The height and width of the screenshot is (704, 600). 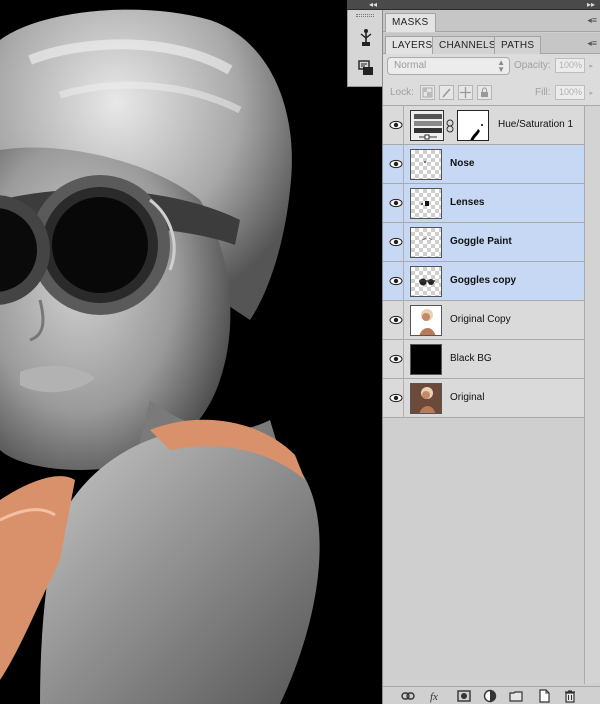 I want to click on layers-tab-bar: LAYERS CHANNELS PATHS ◂≡, so click(x=491, y=44).